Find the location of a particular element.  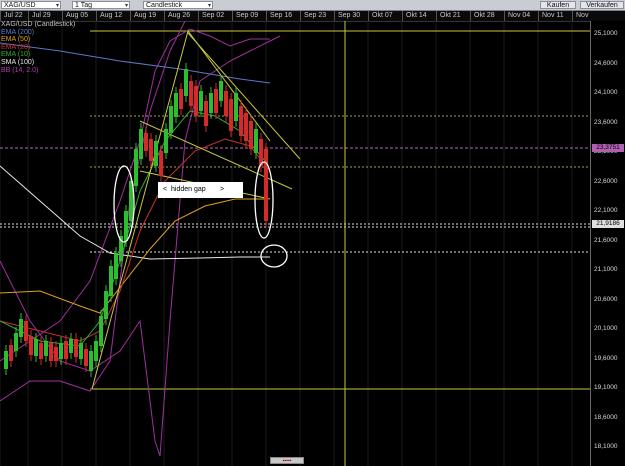

price-label: 18,6000 is located at coordinates (606, 417).